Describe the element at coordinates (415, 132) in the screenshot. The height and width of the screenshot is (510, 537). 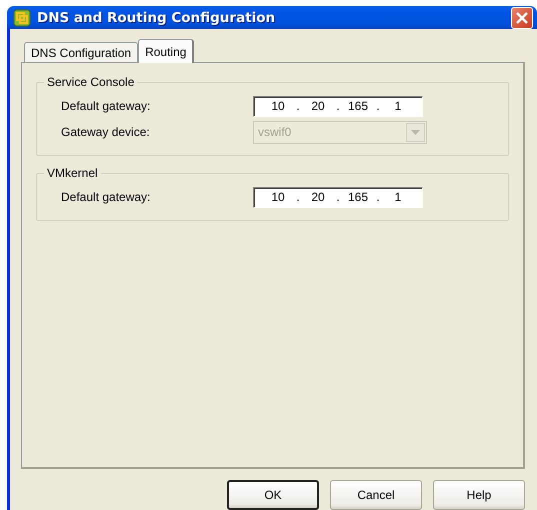
I see `dropdown-arrow-icon` at that location.